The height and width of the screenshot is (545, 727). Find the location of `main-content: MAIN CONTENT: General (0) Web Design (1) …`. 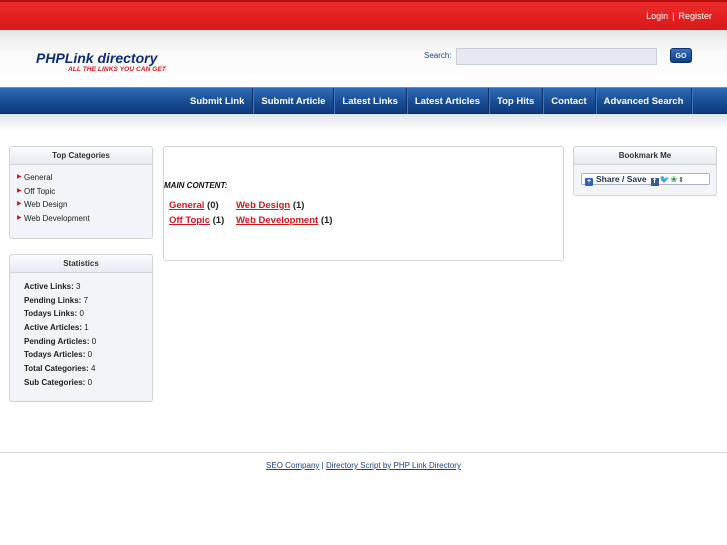

main-content: MAIN CONTENT: General (0) Web Design (1) … is located at coordinates (363, 203).